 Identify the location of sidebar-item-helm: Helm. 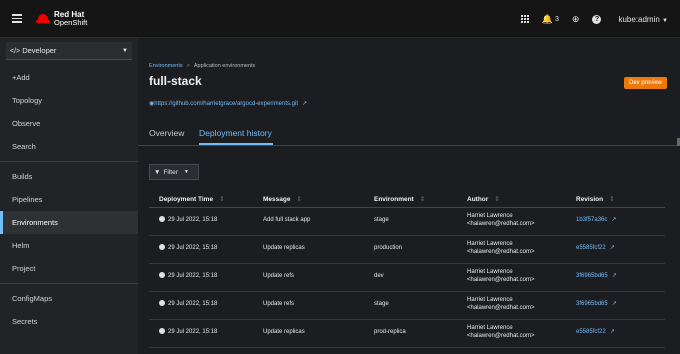
(69, 245).